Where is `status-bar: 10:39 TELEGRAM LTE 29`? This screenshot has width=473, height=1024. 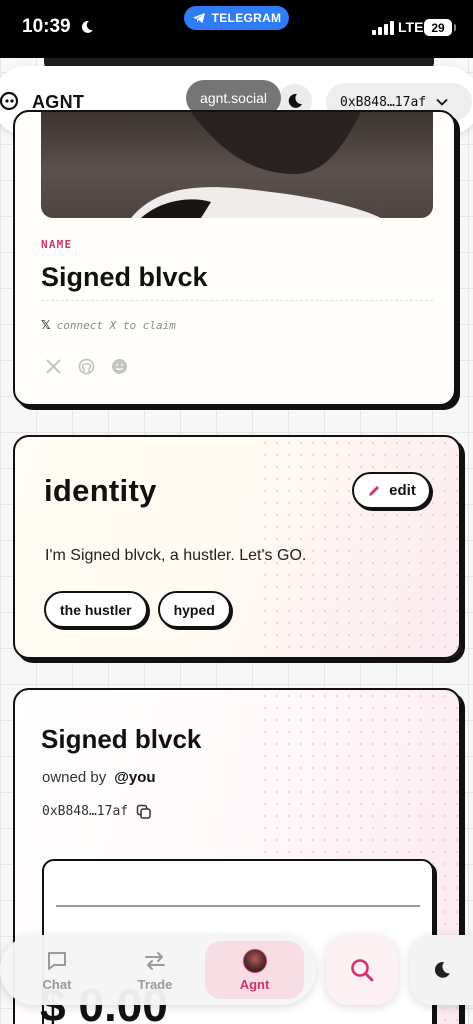 status-bar: 10:39 TELEGRAM LTE 29 is located at coordinates (236, 29).